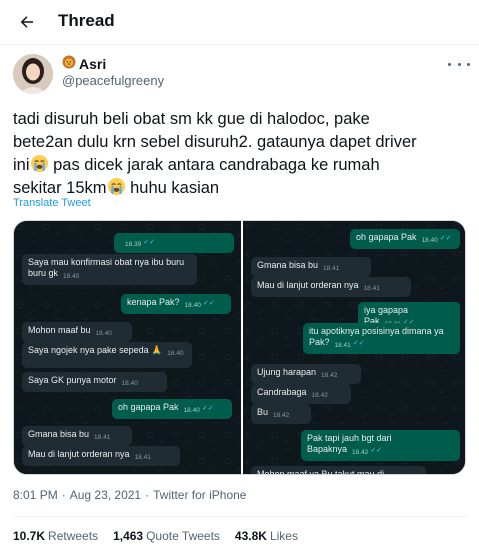  What do you see at coordinates (95, 350) in the screenshot?
I see `chat-message-text: Saya ngojek nya pake sepeda 🙏` at bounding box center [95, 350].